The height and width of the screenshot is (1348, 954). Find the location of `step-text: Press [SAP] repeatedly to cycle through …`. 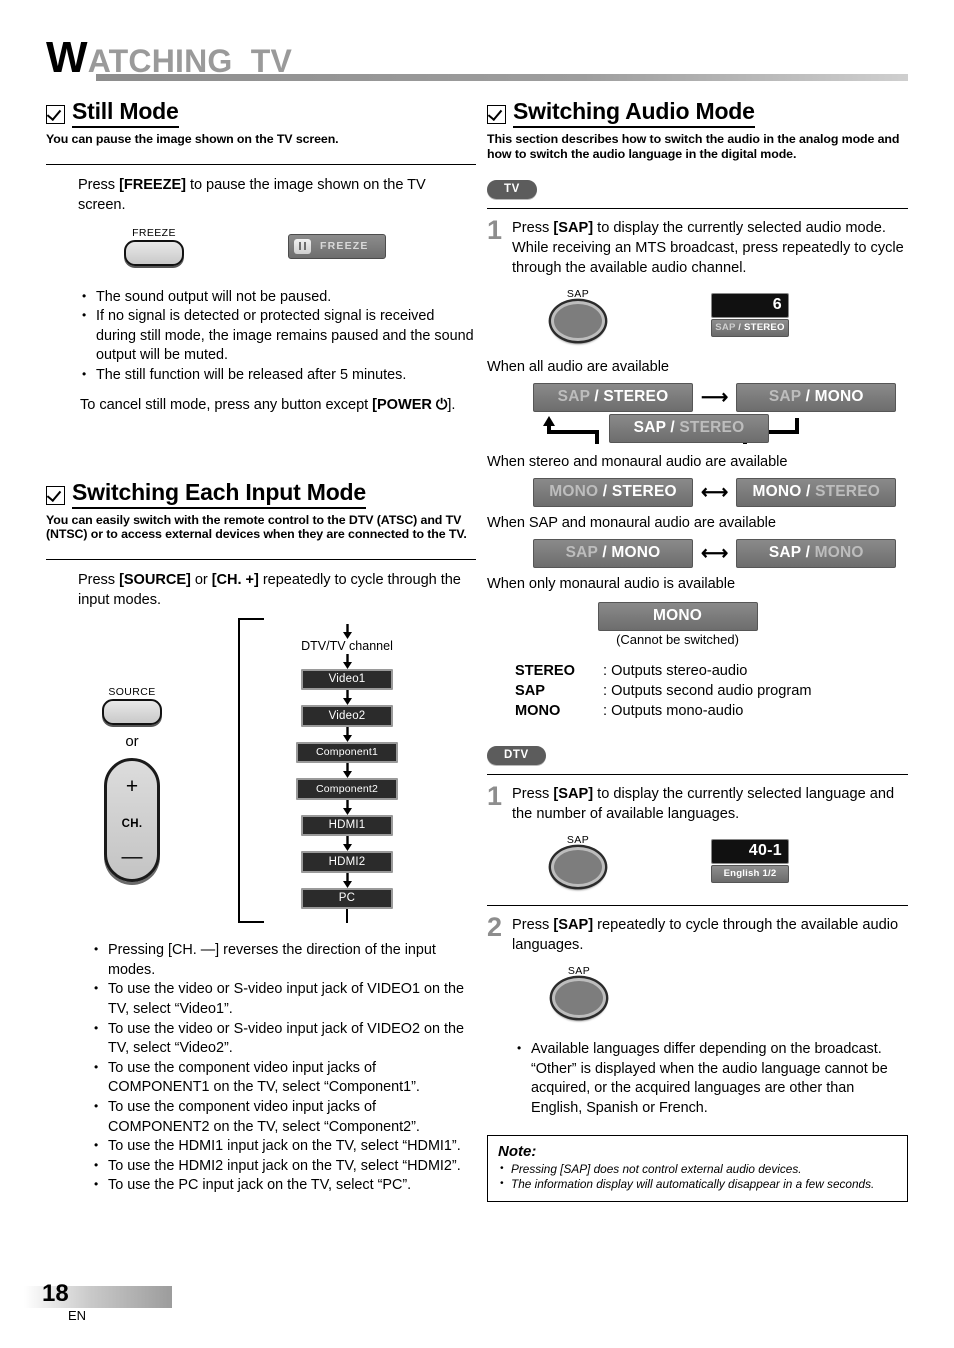

step-text: Press [SAP] repeatedly to cycle through … is located at coordinates (705, 935).